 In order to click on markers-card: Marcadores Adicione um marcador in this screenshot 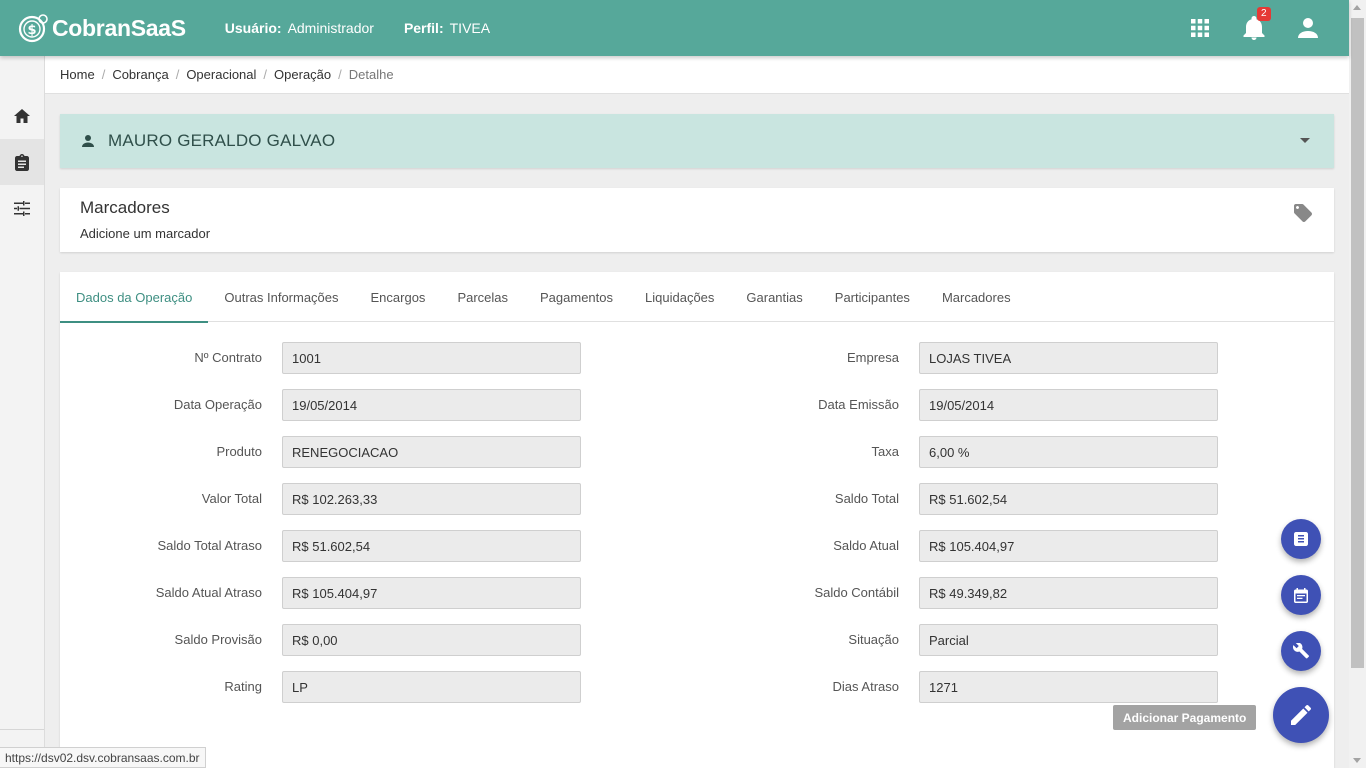, I will do `click(697, 220)`.